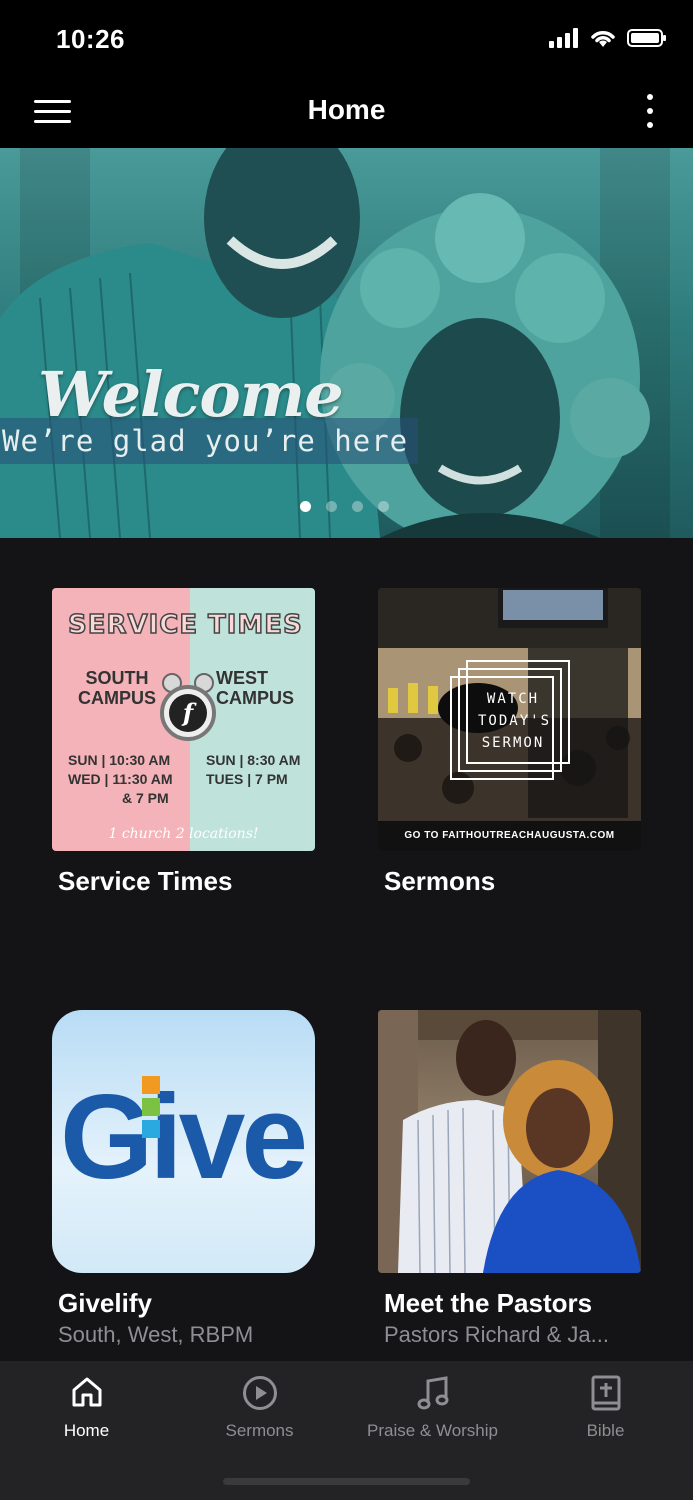  What do you see at coordinates (205, 441) in the screenshot?
I see `hero-subheading: We’re glad you’re here` at bounding box center [205, 441].